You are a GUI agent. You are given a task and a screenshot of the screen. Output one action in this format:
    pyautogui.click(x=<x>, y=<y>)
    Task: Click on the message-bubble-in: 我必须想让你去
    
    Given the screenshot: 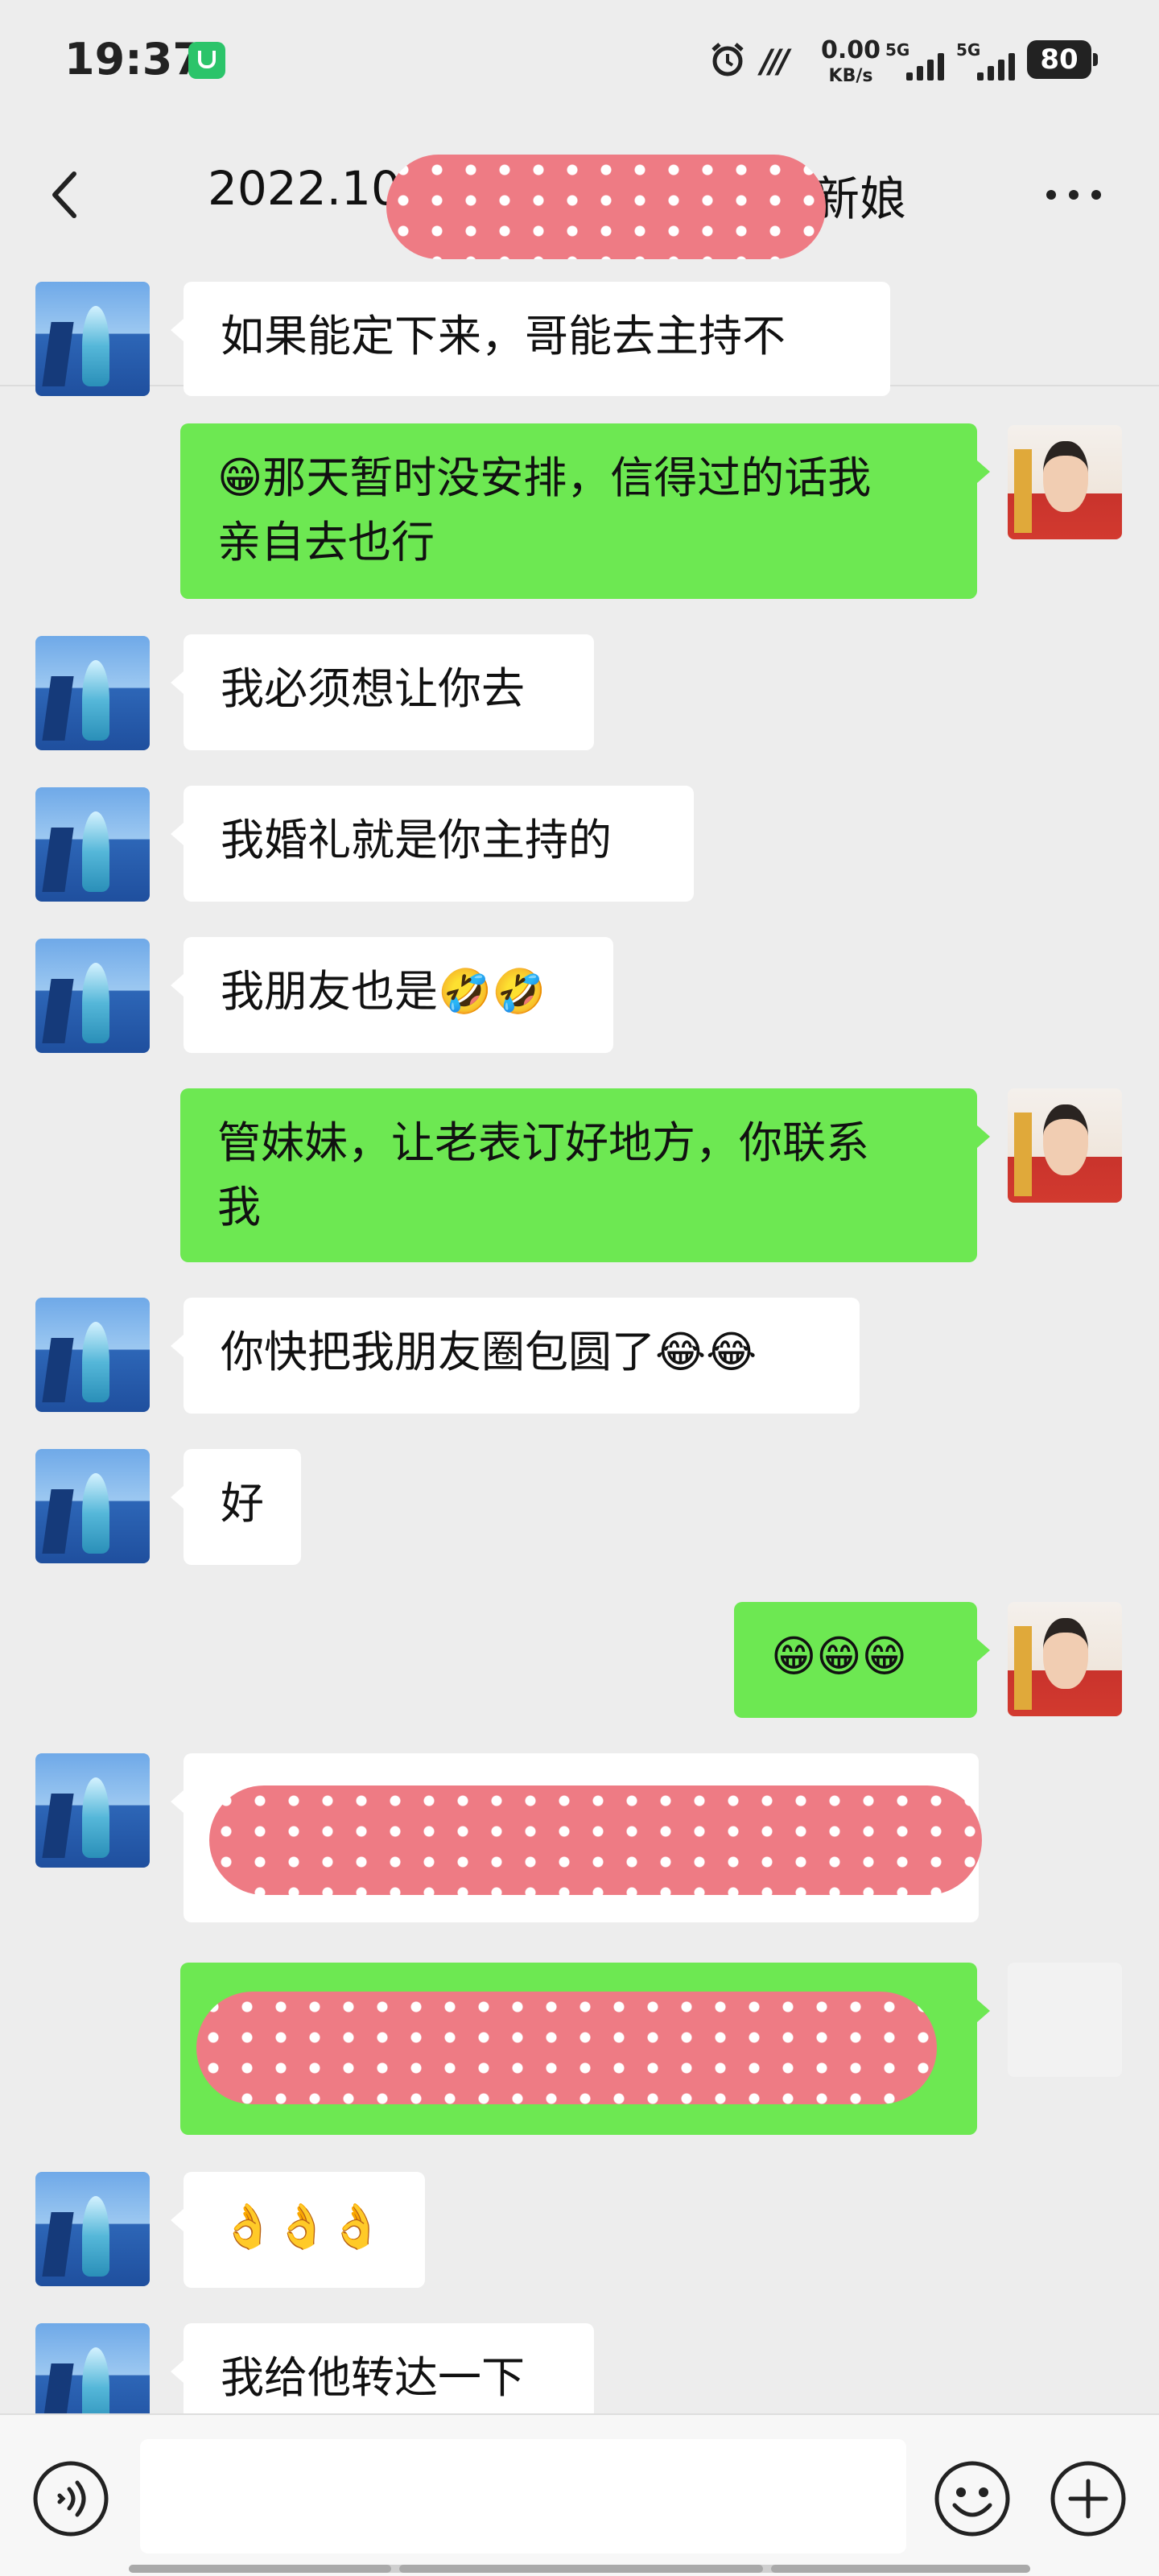 What is the action you would take?
    pyautogui.click(x=382, y=692)
    